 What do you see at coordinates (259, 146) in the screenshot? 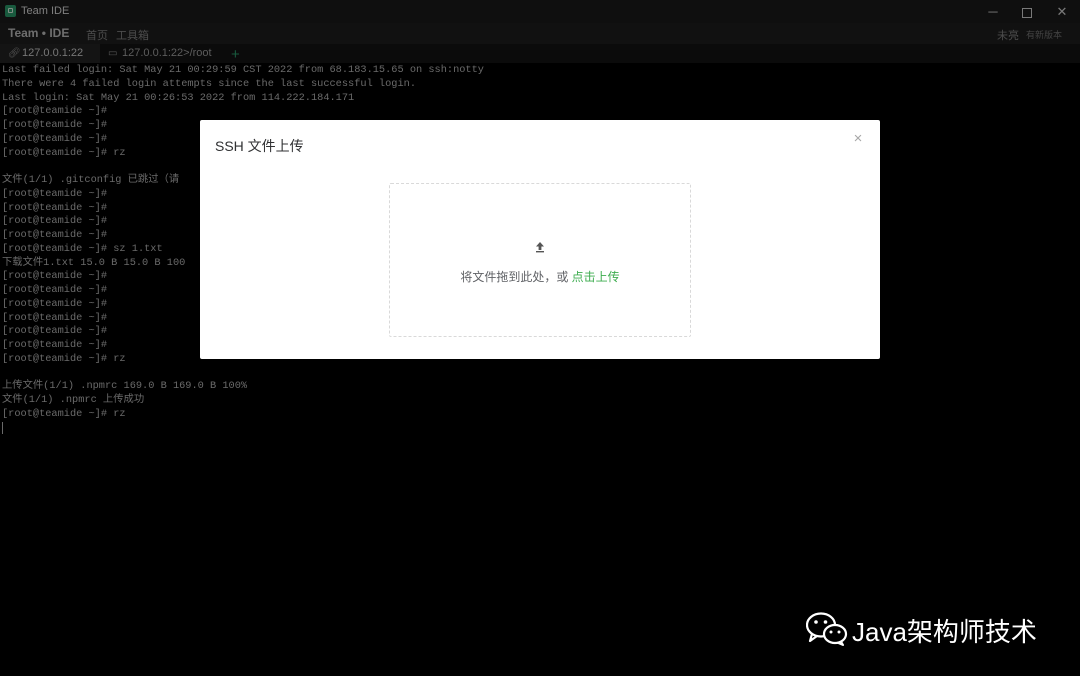
I see `dialog-title: SSH 文件上传` at bounding box center [259, 146].